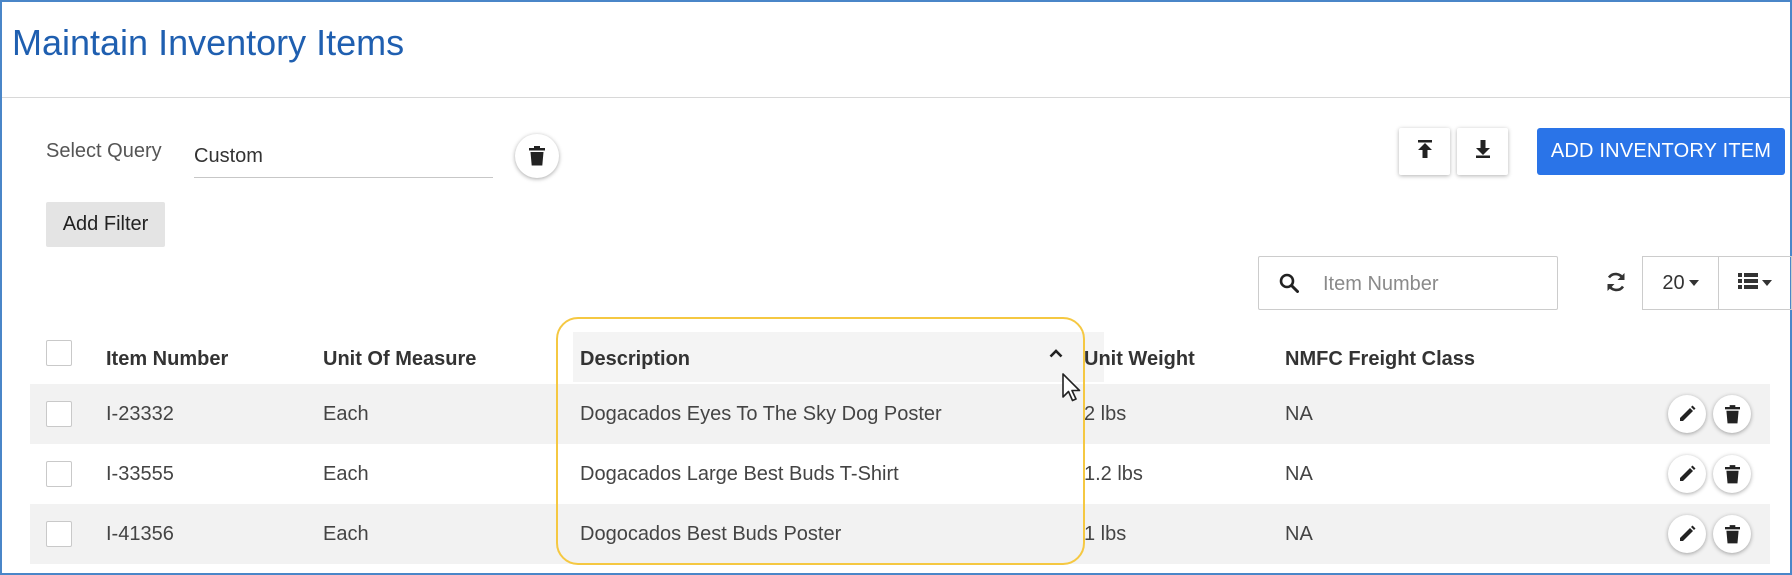  I want to click on select-query-field: Custom, so click(343, 159).